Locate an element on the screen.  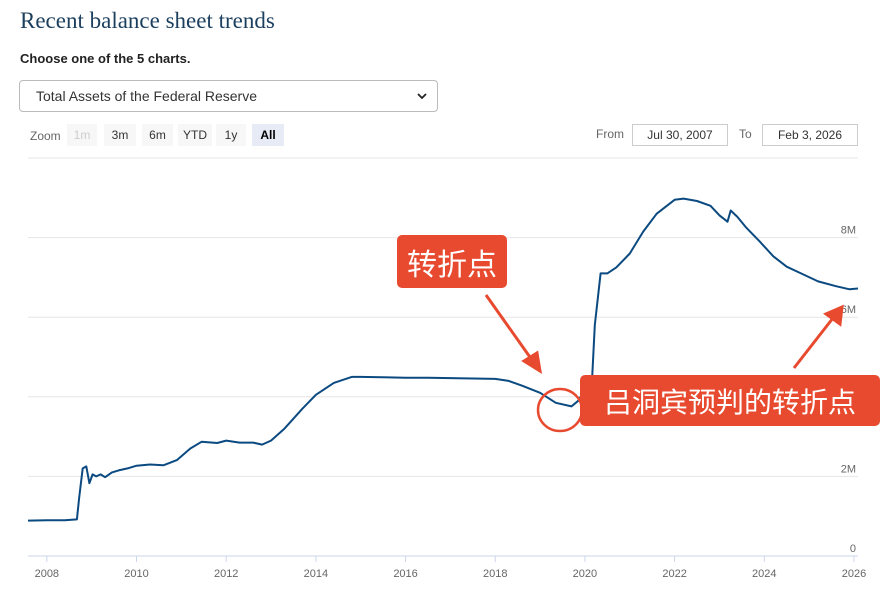
x-tick-label: 2008 is located at coordinates (47, 574).